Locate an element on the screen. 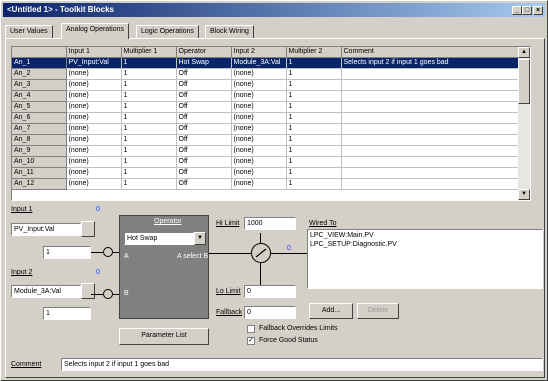 This screenshot has height=381, width=548. input2-multiplier-field: 1 is located at coordinates (67, 313).